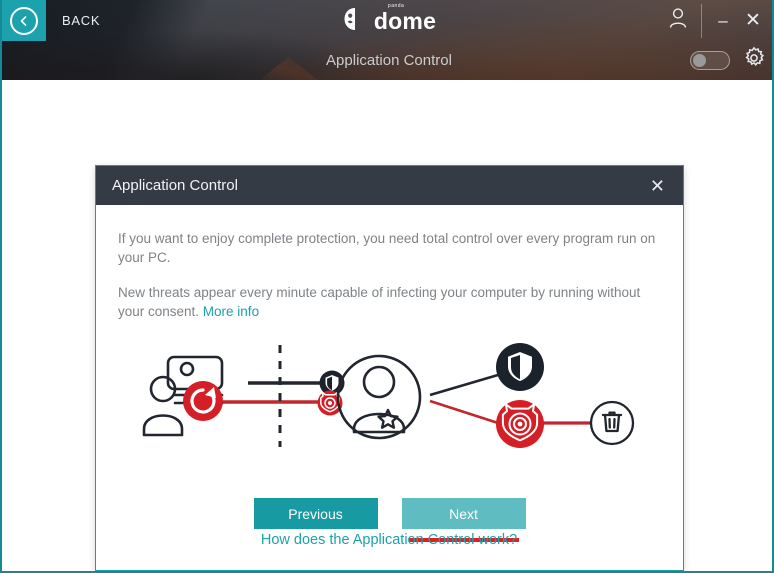 The height and width of the screenshot is (573, 774). What do you see at coordinates (396, 6) in the screenshot?
I see `brand-superscript: panda` at bounding box center [396, 6].